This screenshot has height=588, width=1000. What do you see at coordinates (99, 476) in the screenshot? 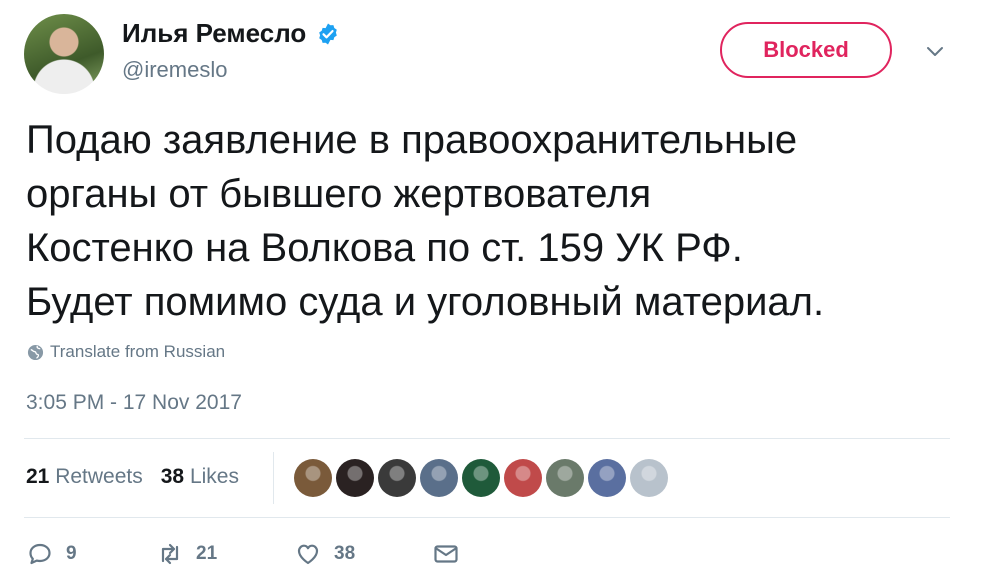
I see `retweets-label: Retweets` at bounding box center [99, 476].